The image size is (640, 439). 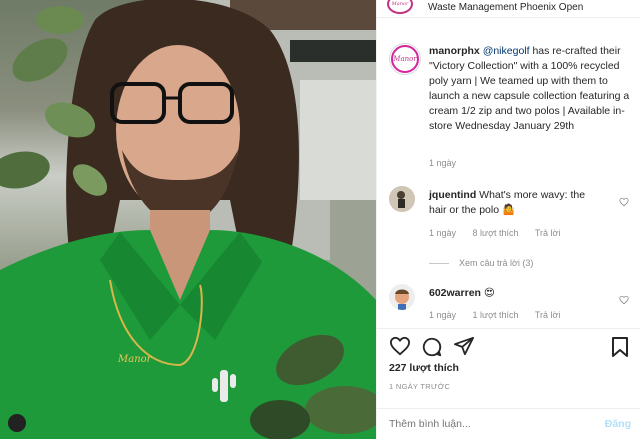 What do you see at coordinates (496, 263) in the screenshot?
I see `view-replies-label: Xem câu trả lời (3)` at bounding box center [496, 263].